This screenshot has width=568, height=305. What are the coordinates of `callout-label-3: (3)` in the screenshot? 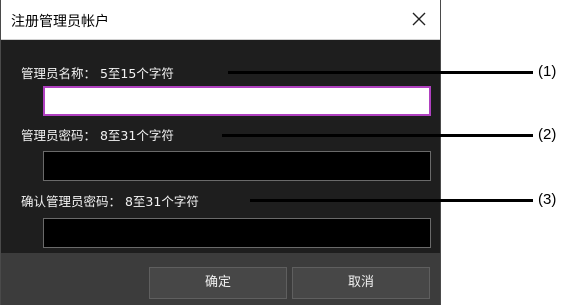 It's located at (547, 199).